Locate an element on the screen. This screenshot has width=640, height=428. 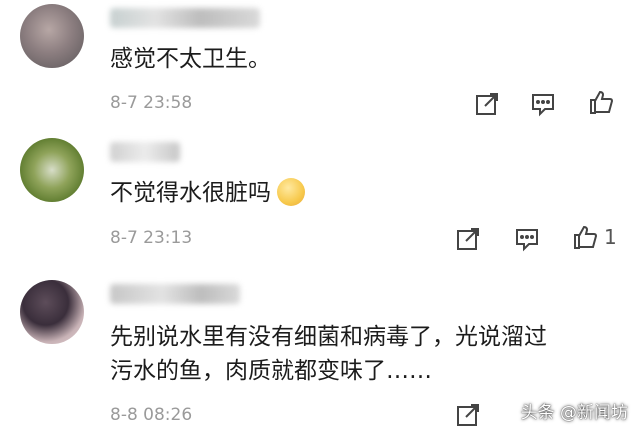
comment-time: 8-7 23:13 is located at coordinates (151, 238).